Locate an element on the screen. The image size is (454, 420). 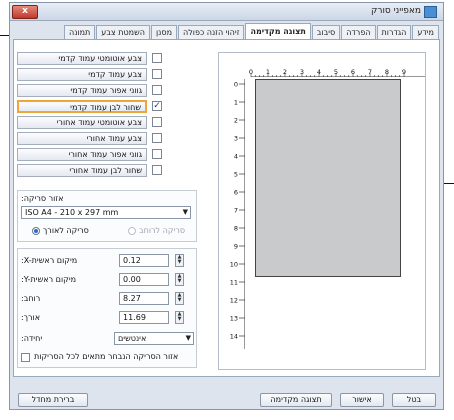
list-item: צבע עמוד קדמי is located at coordinates (115, 75).